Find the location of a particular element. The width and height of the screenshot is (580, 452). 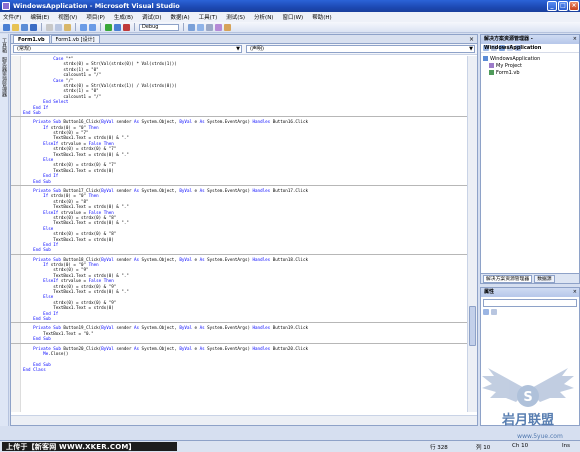

menu-window: 窗口(W) is located at coordinates (292, 17).